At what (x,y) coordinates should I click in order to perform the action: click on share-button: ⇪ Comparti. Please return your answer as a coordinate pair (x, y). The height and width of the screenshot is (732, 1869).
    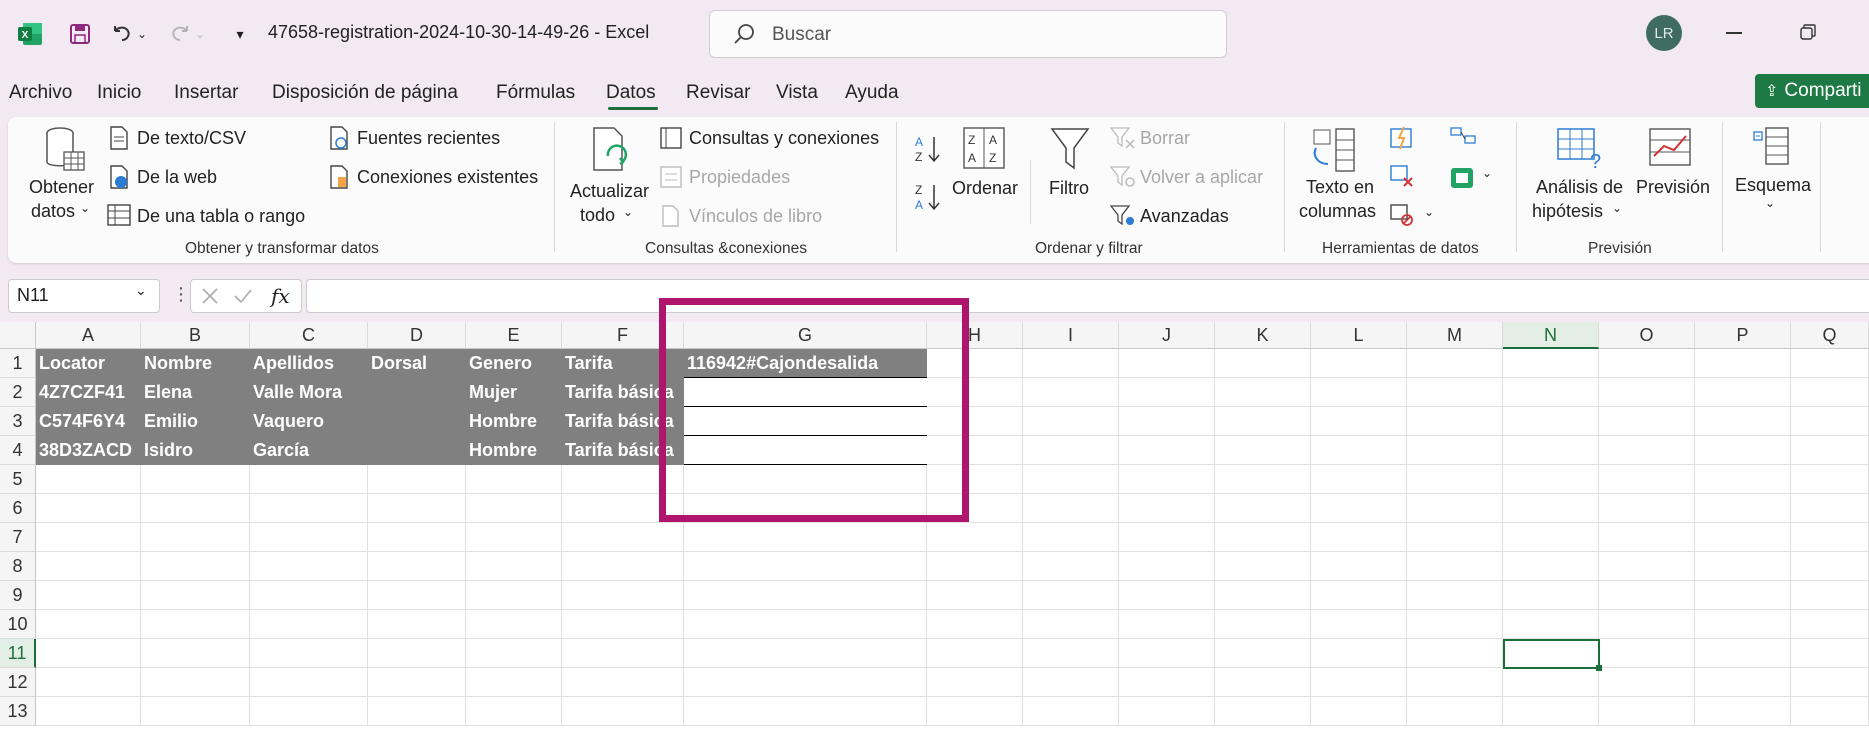
    Looking at the image, I should click on (1812, 91).